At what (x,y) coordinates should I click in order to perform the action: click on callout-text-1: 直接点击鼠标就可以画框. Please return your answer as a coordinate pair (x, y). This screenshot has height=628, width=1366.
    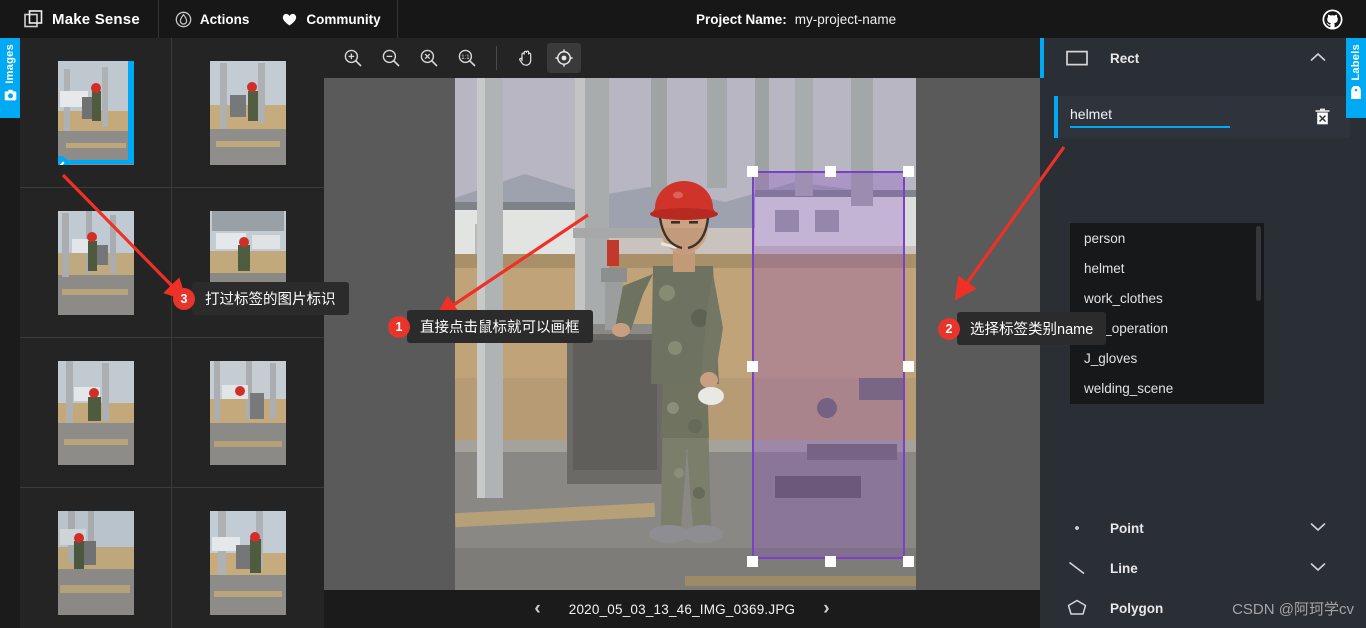
    Looking at the image, I should click on (500, 326).